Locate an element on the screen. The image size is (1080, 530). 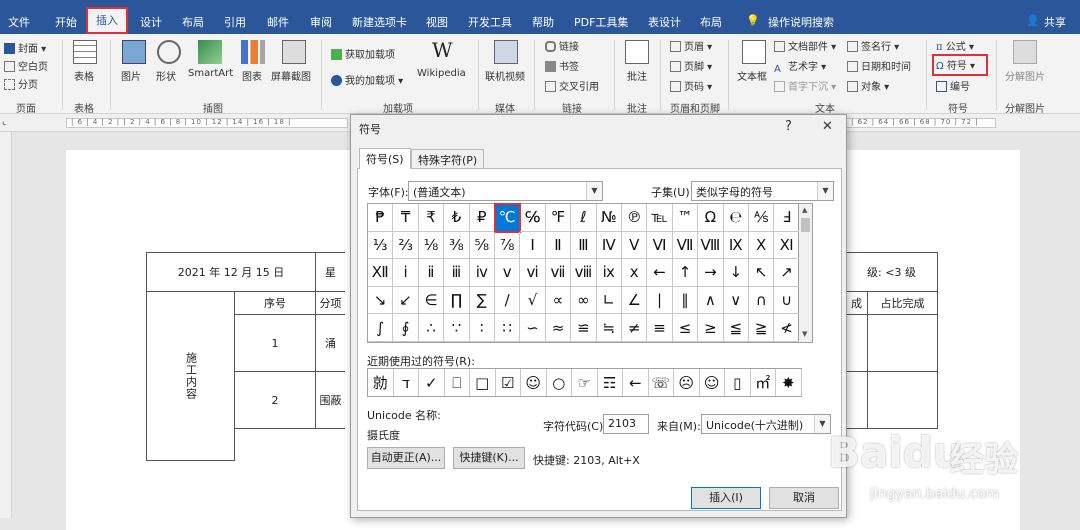
tab-help: 帮助 is located at coordinates (543, 22).